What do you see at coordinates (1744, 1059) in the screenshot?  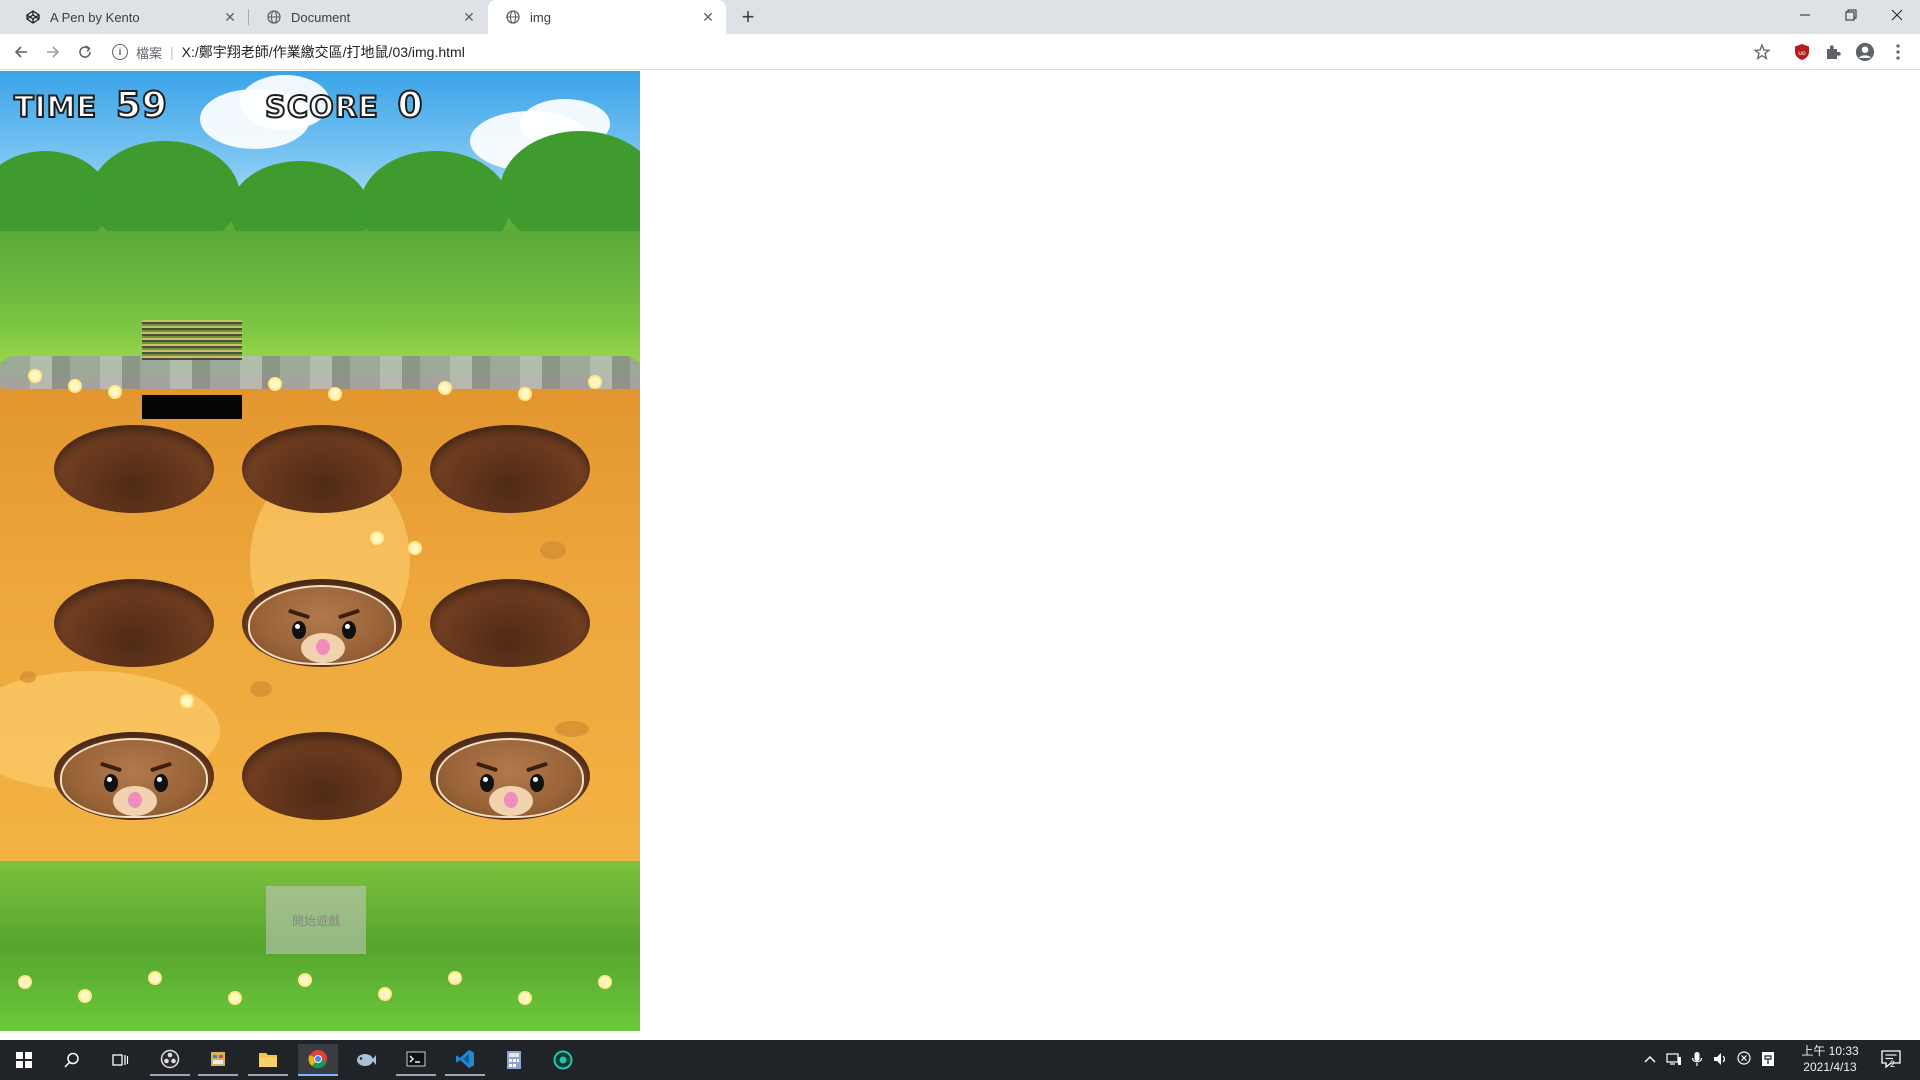 I see `status-x-icon` at bounding box center [1744, 1059].